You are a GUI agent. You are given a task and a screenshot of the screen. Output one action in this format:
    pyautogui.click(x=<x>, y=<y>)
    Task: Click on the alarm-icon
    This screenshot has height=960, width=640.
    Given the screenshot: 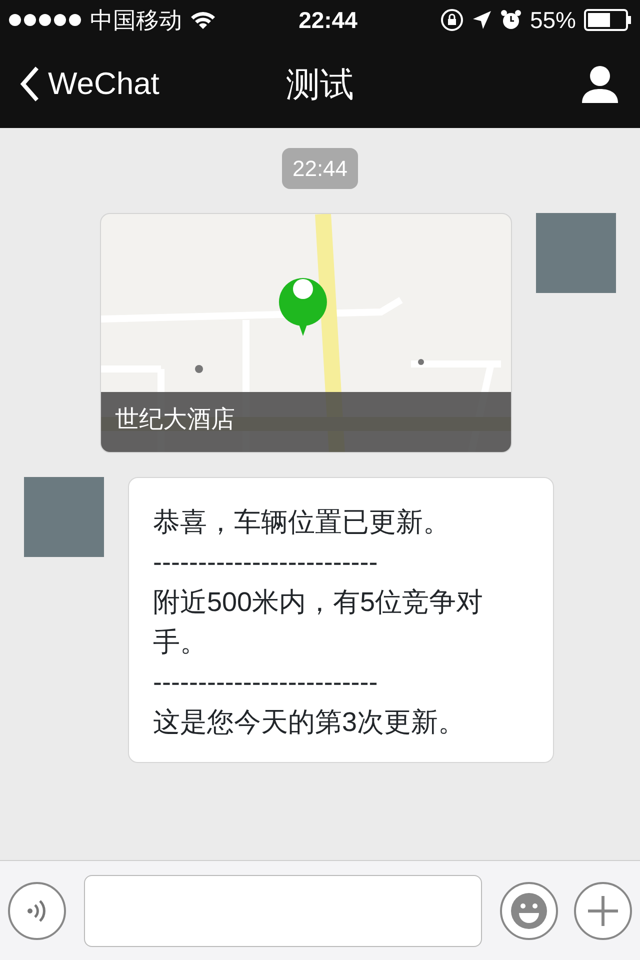 What is the action you would take?
    pyautogui.click(x=511, y=20)
    